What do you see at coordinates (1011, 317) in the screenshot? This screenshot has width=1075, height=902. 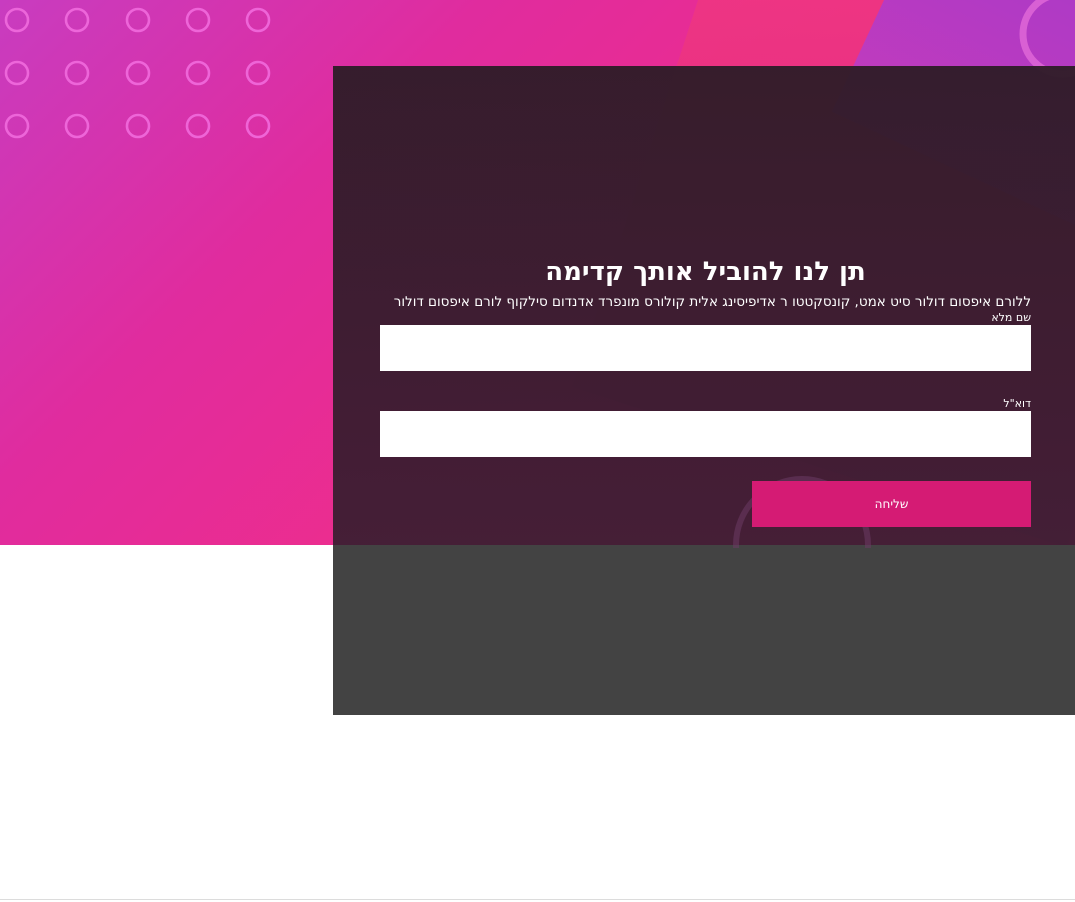 I see `name-label: שם מלא` at bounding box center [1011, 317].